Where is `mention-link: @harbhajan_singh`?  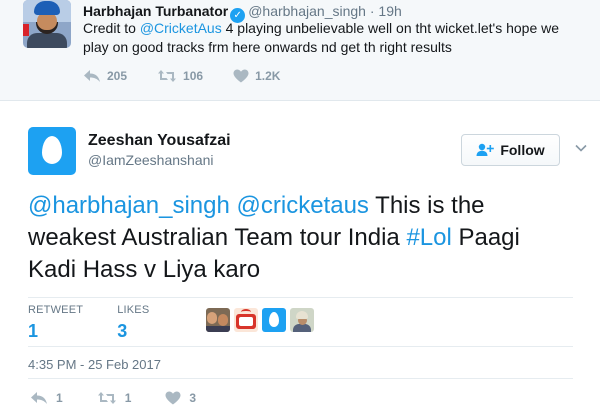 mention-link: @harbhajan_singh is located at coordinates (129, 205).